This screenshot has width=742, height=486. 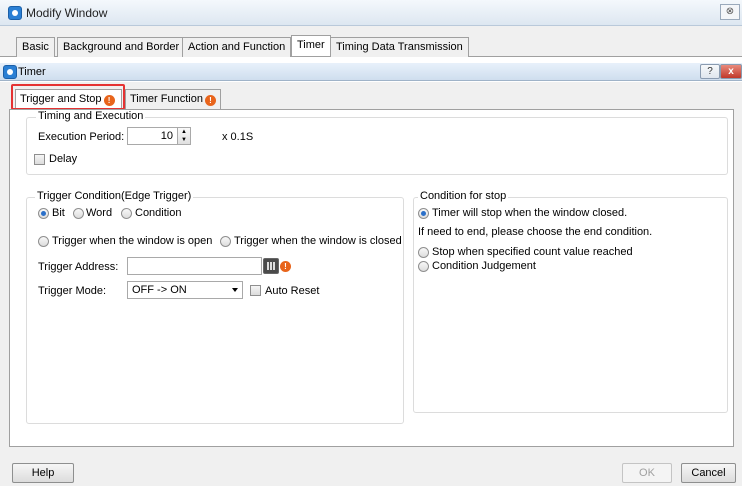 I want to click on radio-condition-label: Condition, so click(x=158, y=213).